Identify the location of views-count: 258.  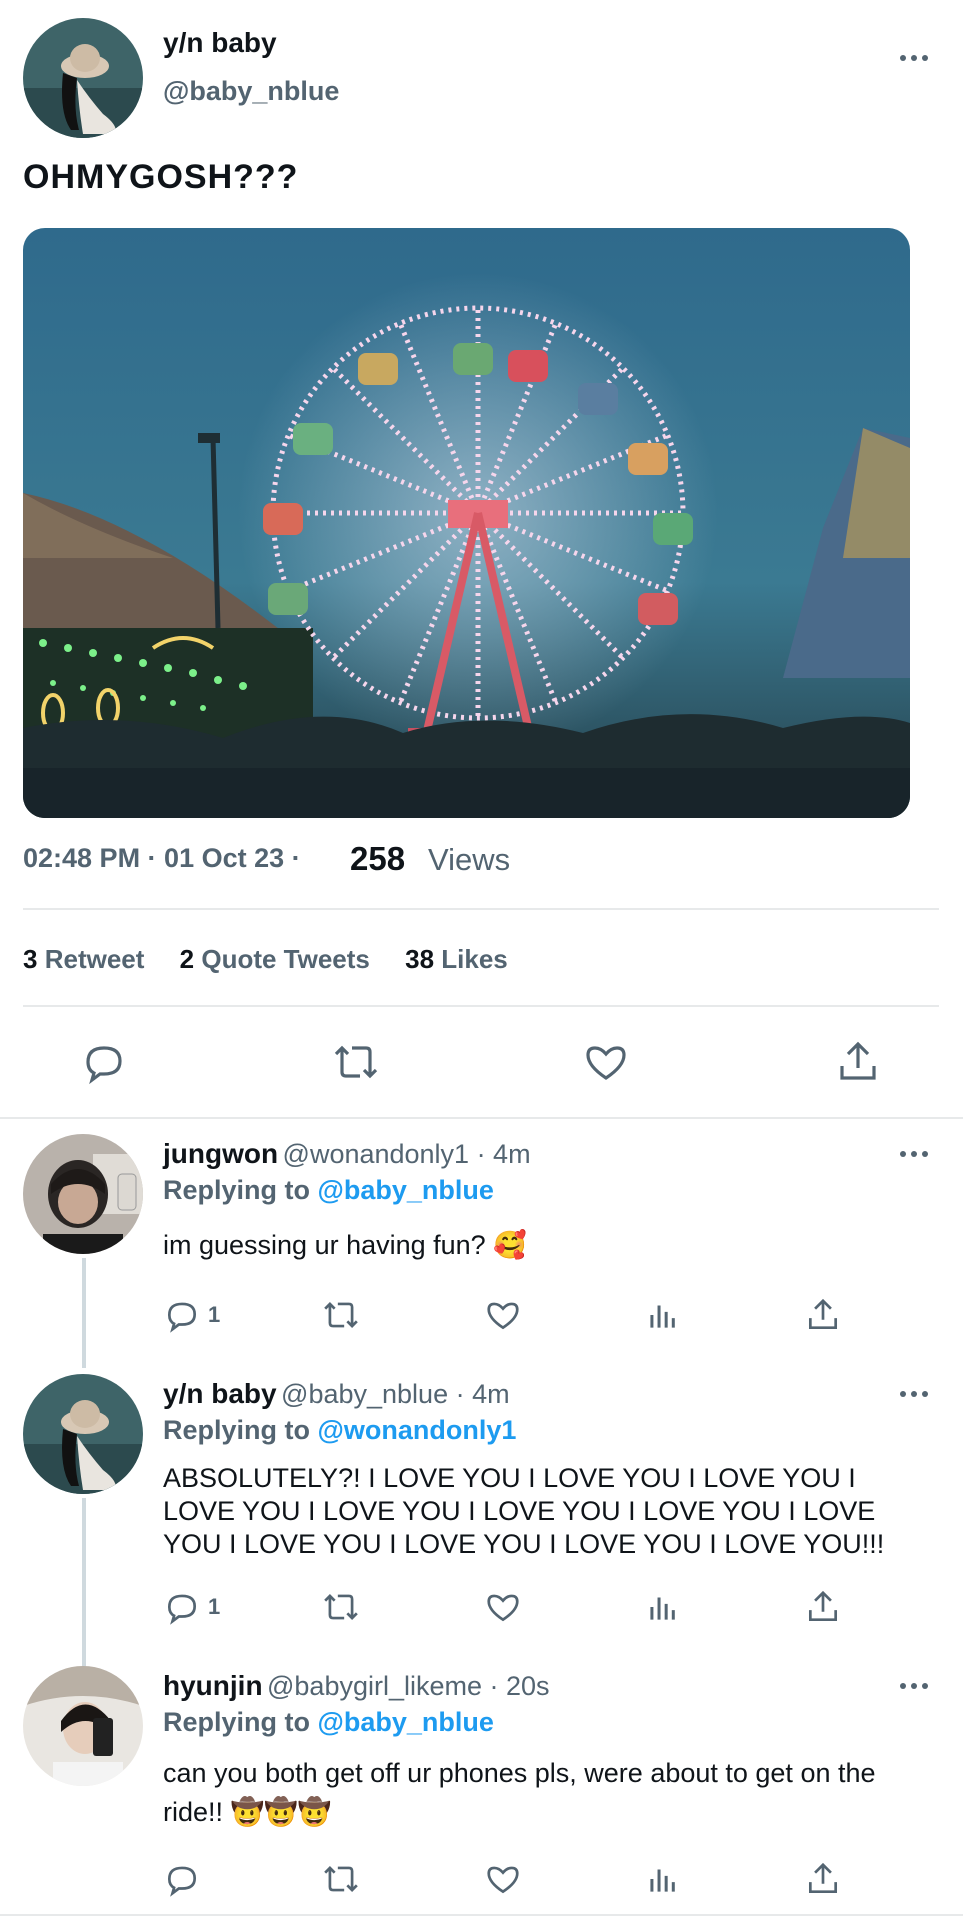
(378, 858).